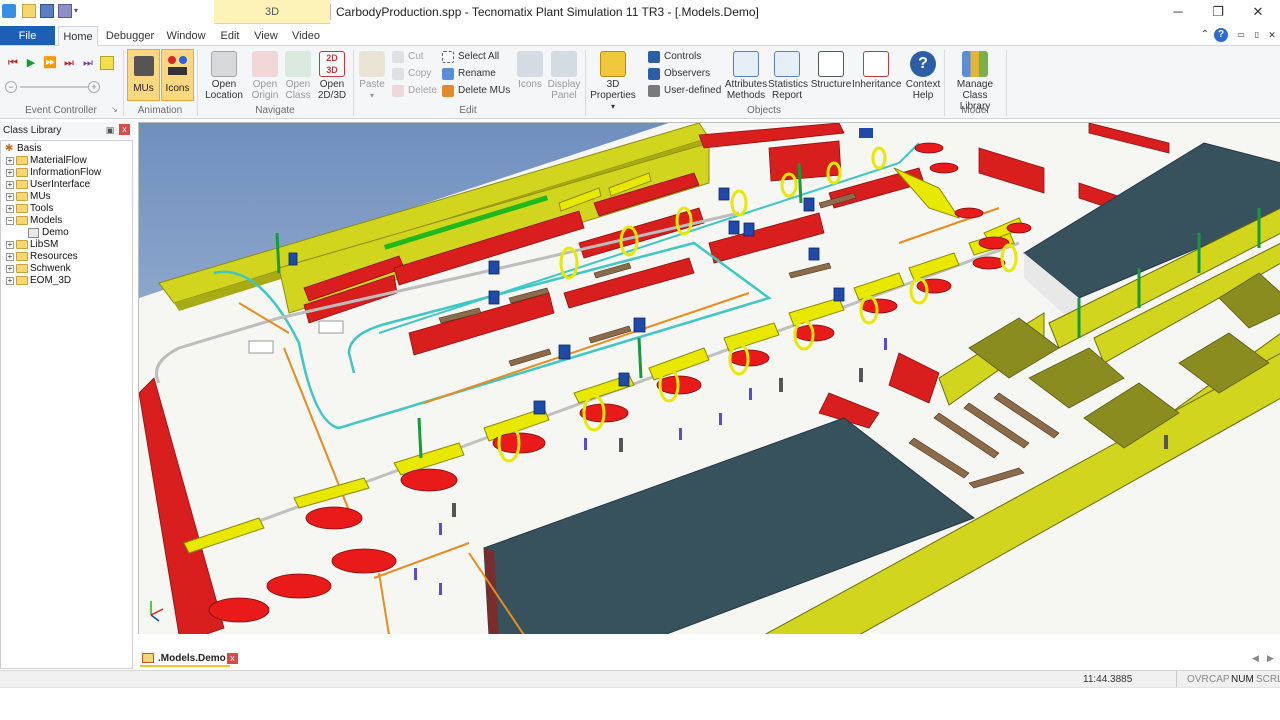 This screenshot has height=720, width=1280. I want to click on paste-button: Paste ▾, so click(372, 76).